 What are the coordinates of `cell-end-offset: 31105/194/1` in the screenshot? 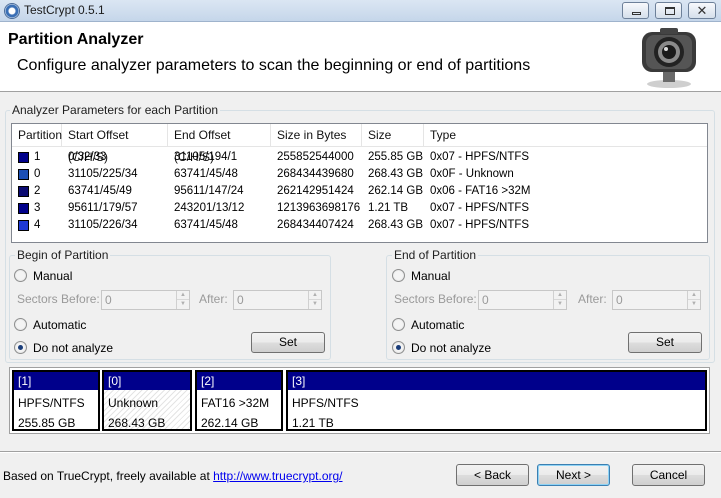 It's located at (206, 157).